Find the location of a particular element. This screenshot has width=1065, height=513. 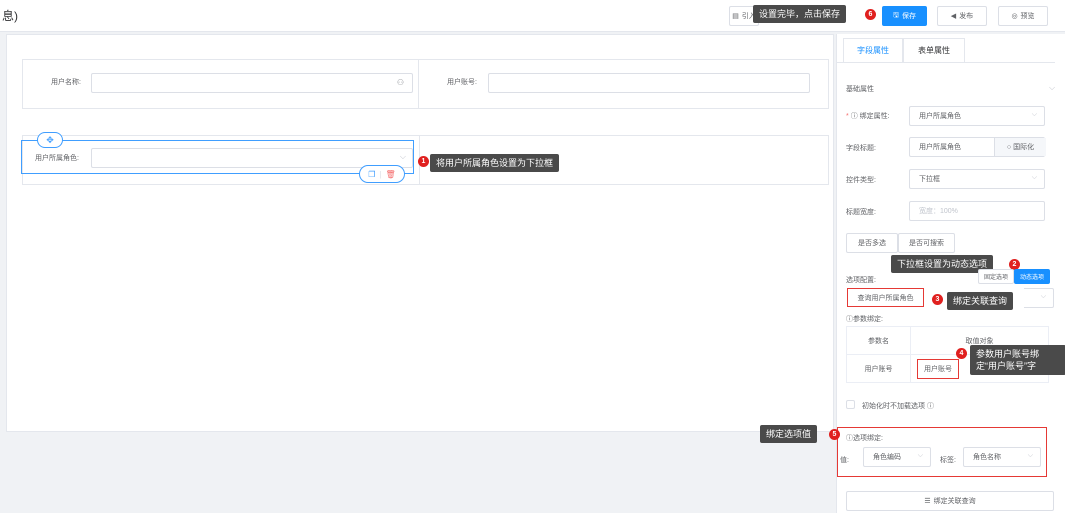

tooltip-param-line1: 参数用户账号绑 is located at coordinates (1008, 354).